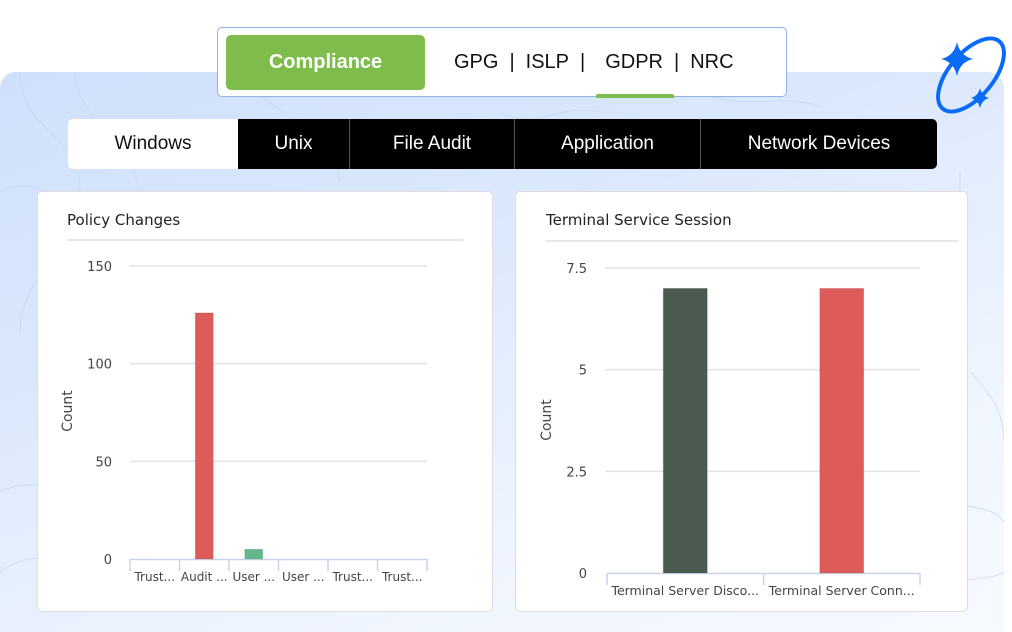 This screenshot has width=1012, height=632. What do you see at coordinates (153, 144) in the screenshot?
I see `tab-windows: Windows` at bounding box center [153, 144].